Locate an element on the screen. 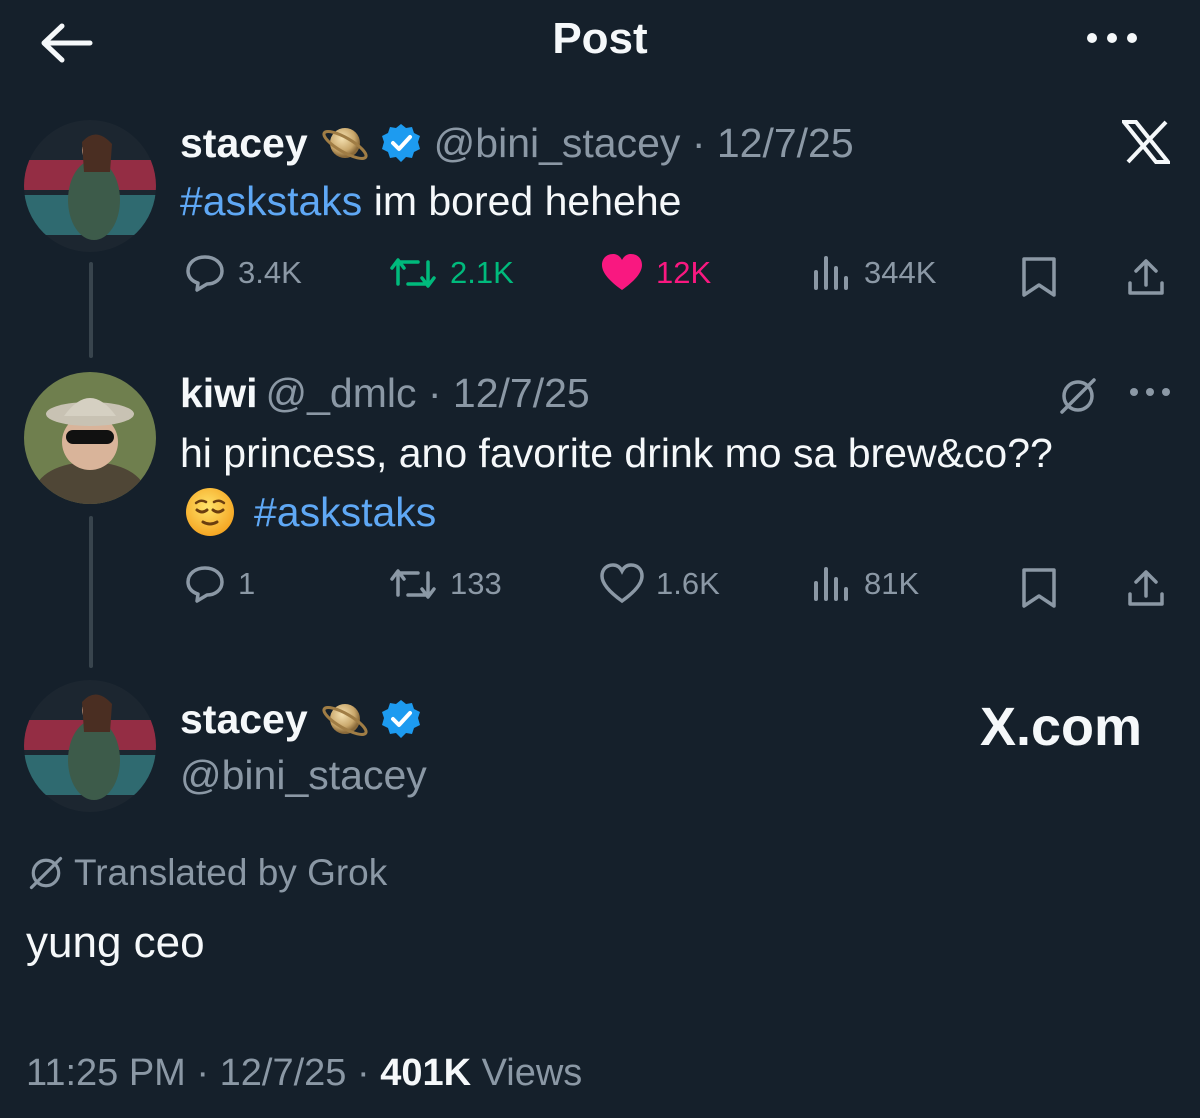  main-post-header: stacey is located at coordinates (307, 719).